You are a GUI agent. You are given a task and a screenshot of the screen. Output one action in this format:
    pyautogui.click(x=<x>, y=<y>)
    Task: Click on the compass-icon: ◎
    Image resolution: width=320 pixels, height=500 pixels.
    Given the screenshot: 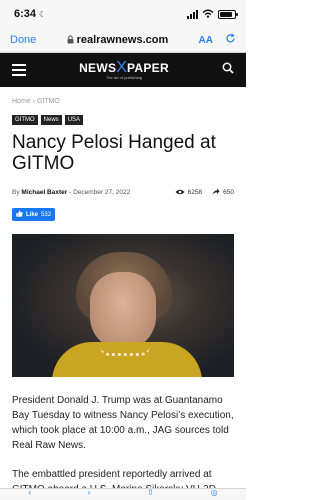 What is the action you would take?
    pyautogui.click(x=214, y=493)
    